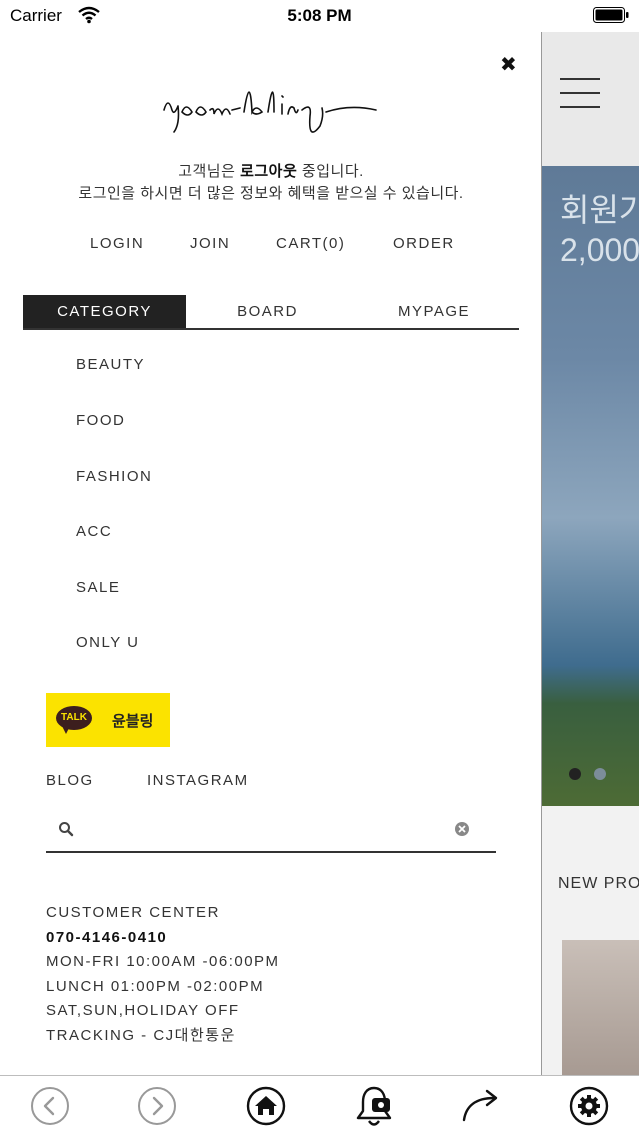  I want to click on close-icon: ✖, so click(508, 64).